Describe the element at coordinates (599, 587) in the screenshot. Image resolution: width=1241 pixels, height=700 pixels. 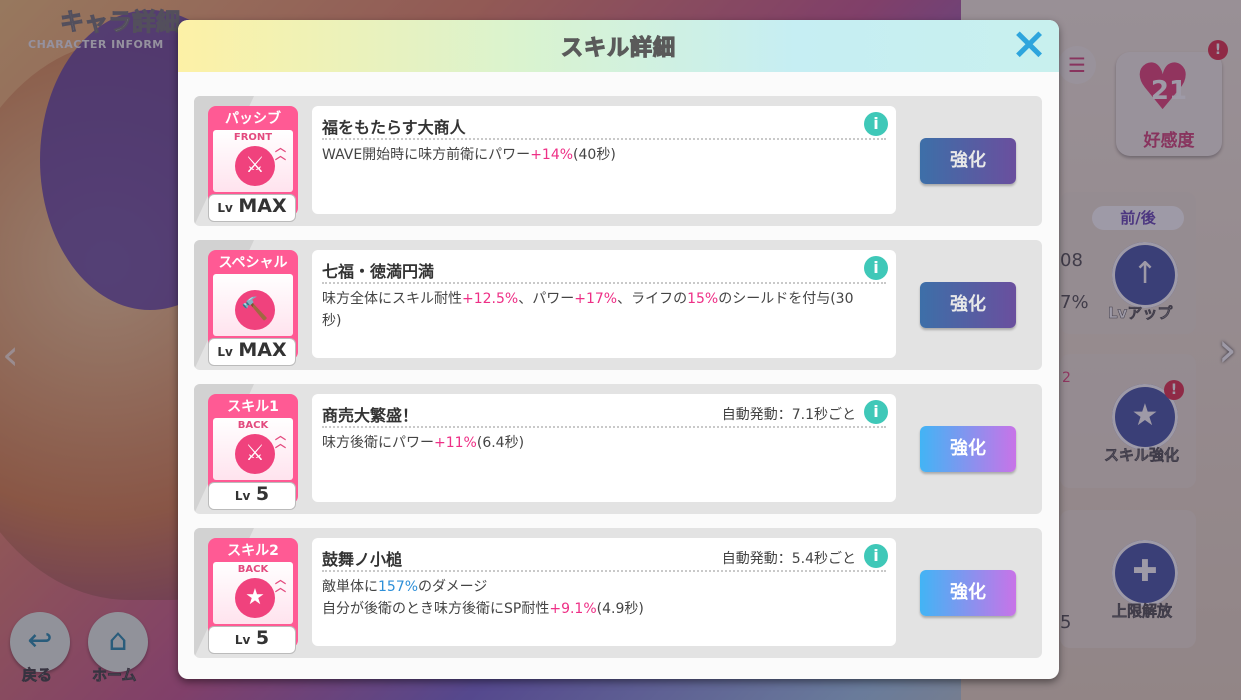
I see `description-line: 敵単体に157%のダメージ` at that location.